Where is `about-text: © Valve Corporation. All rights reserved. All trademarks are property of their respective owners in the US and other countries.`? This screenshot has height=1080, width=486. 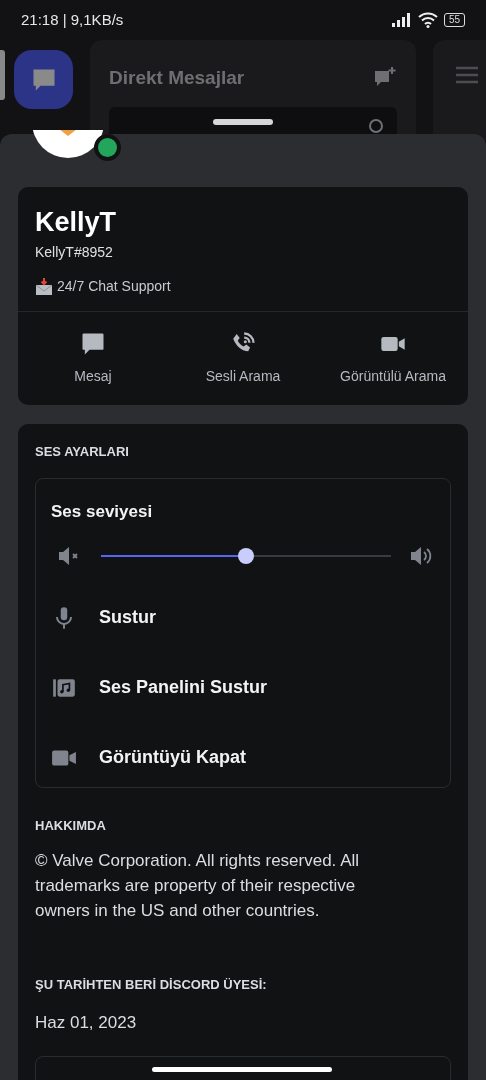 about-text: © Valve Corporation. All rights reserved. All trademarks are property of their respective owners in the US and other countries. is located at coordinates (198, 885).